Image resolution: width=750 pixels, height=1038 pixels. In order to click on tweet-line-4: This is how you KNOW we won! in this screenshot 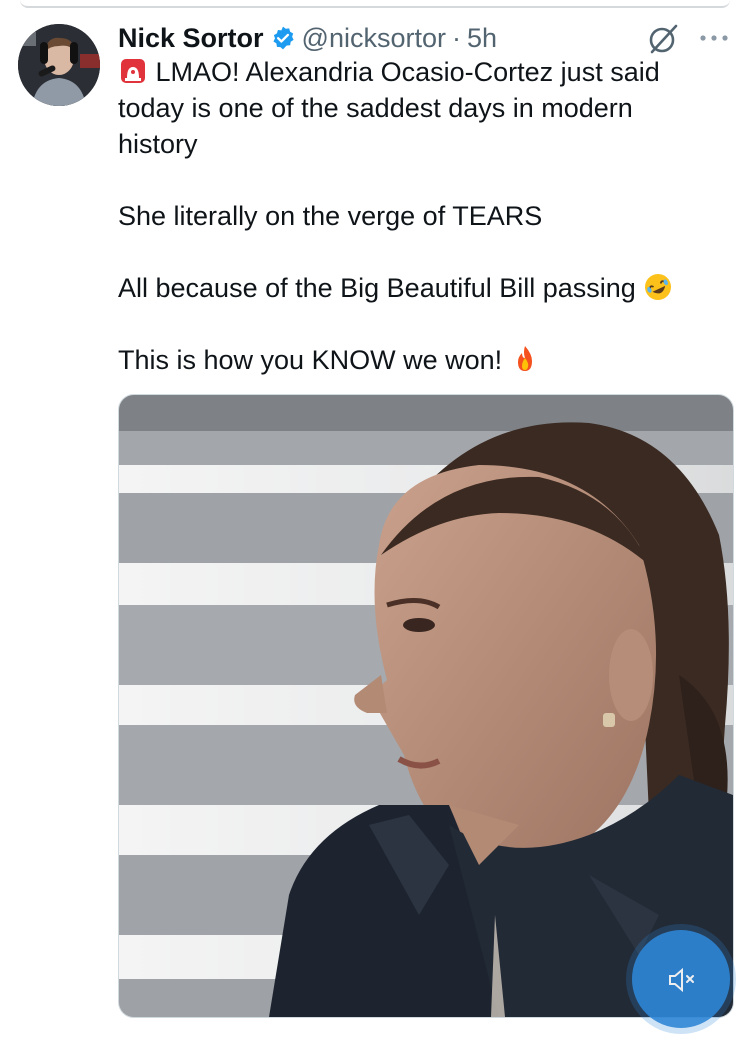, I will do `click(418, 360)`.